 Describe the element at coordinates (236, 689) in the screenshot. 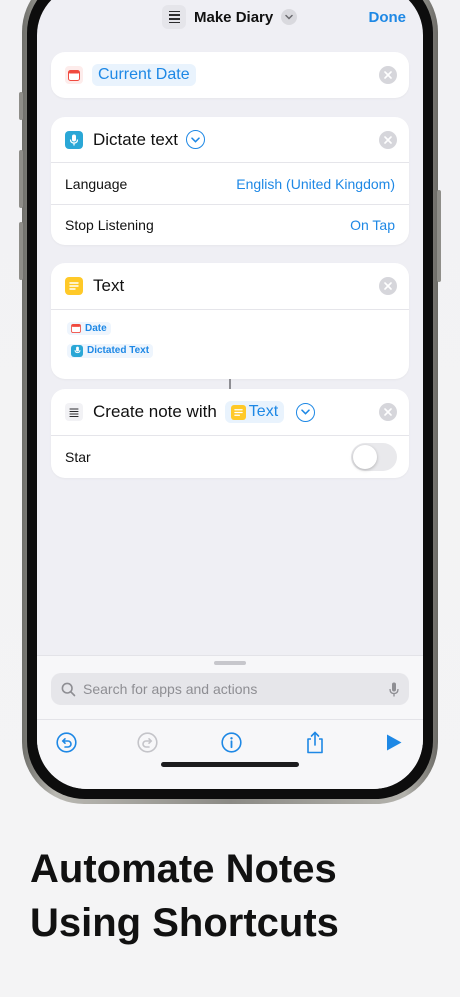

I see `search-input: Search for apps and actions` at that location.